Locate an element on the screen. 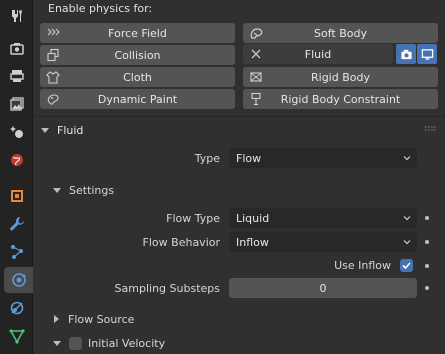  viewport-toggle is located at coordinates (427, 54).